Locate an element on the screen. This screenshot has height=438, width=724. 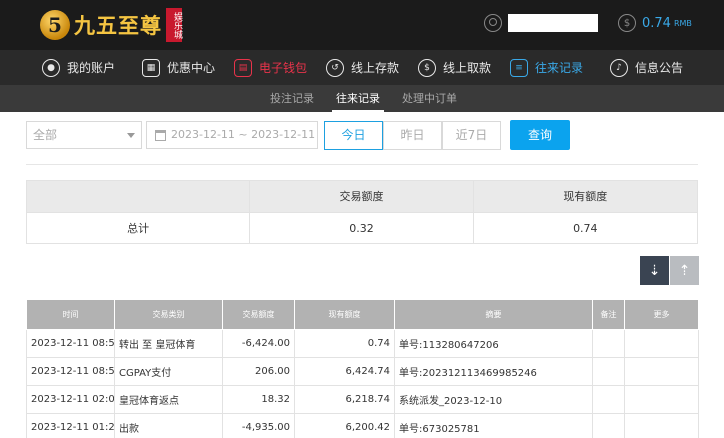
user-icon: ● is located at coordinates (51, 67).